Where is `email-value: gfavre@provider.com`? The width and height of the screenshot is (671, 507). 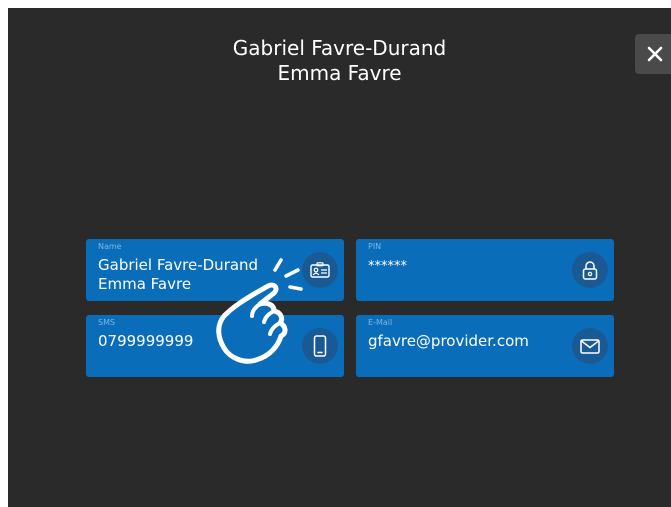 email-value: gfavre@provider.com is located at coordinates (448, 341).